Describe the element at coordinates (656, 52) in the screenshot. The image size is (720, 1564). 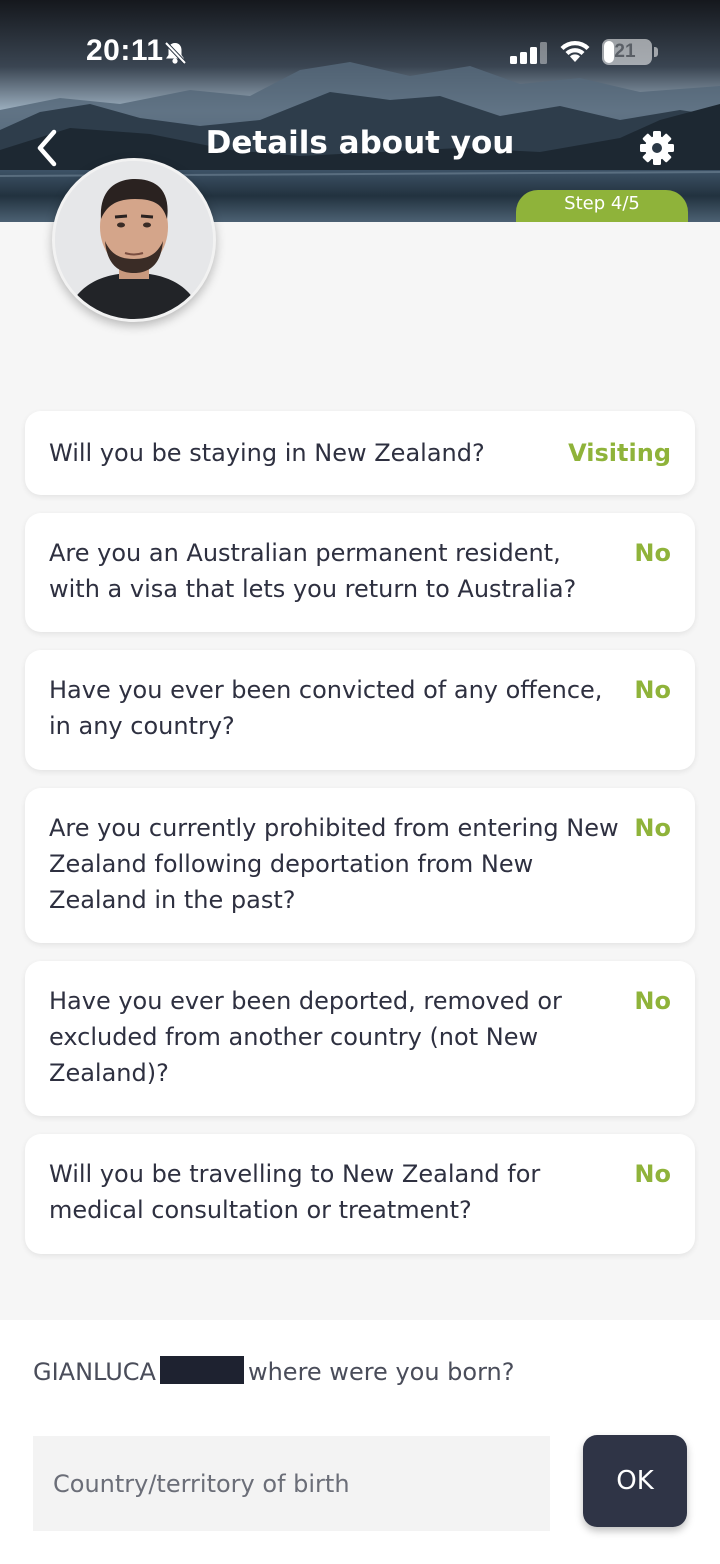
I see `battery-nub` at that location.